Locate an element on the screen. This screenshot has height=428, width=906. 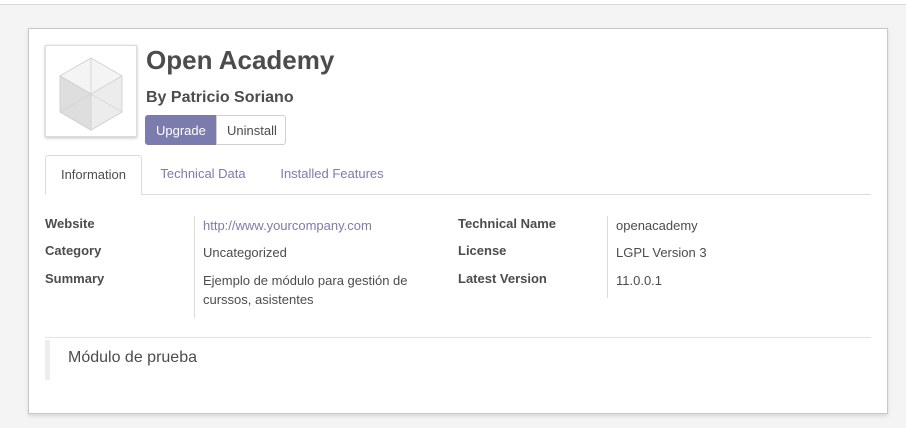
module-cube-icon is located at coordinates (91, 91).